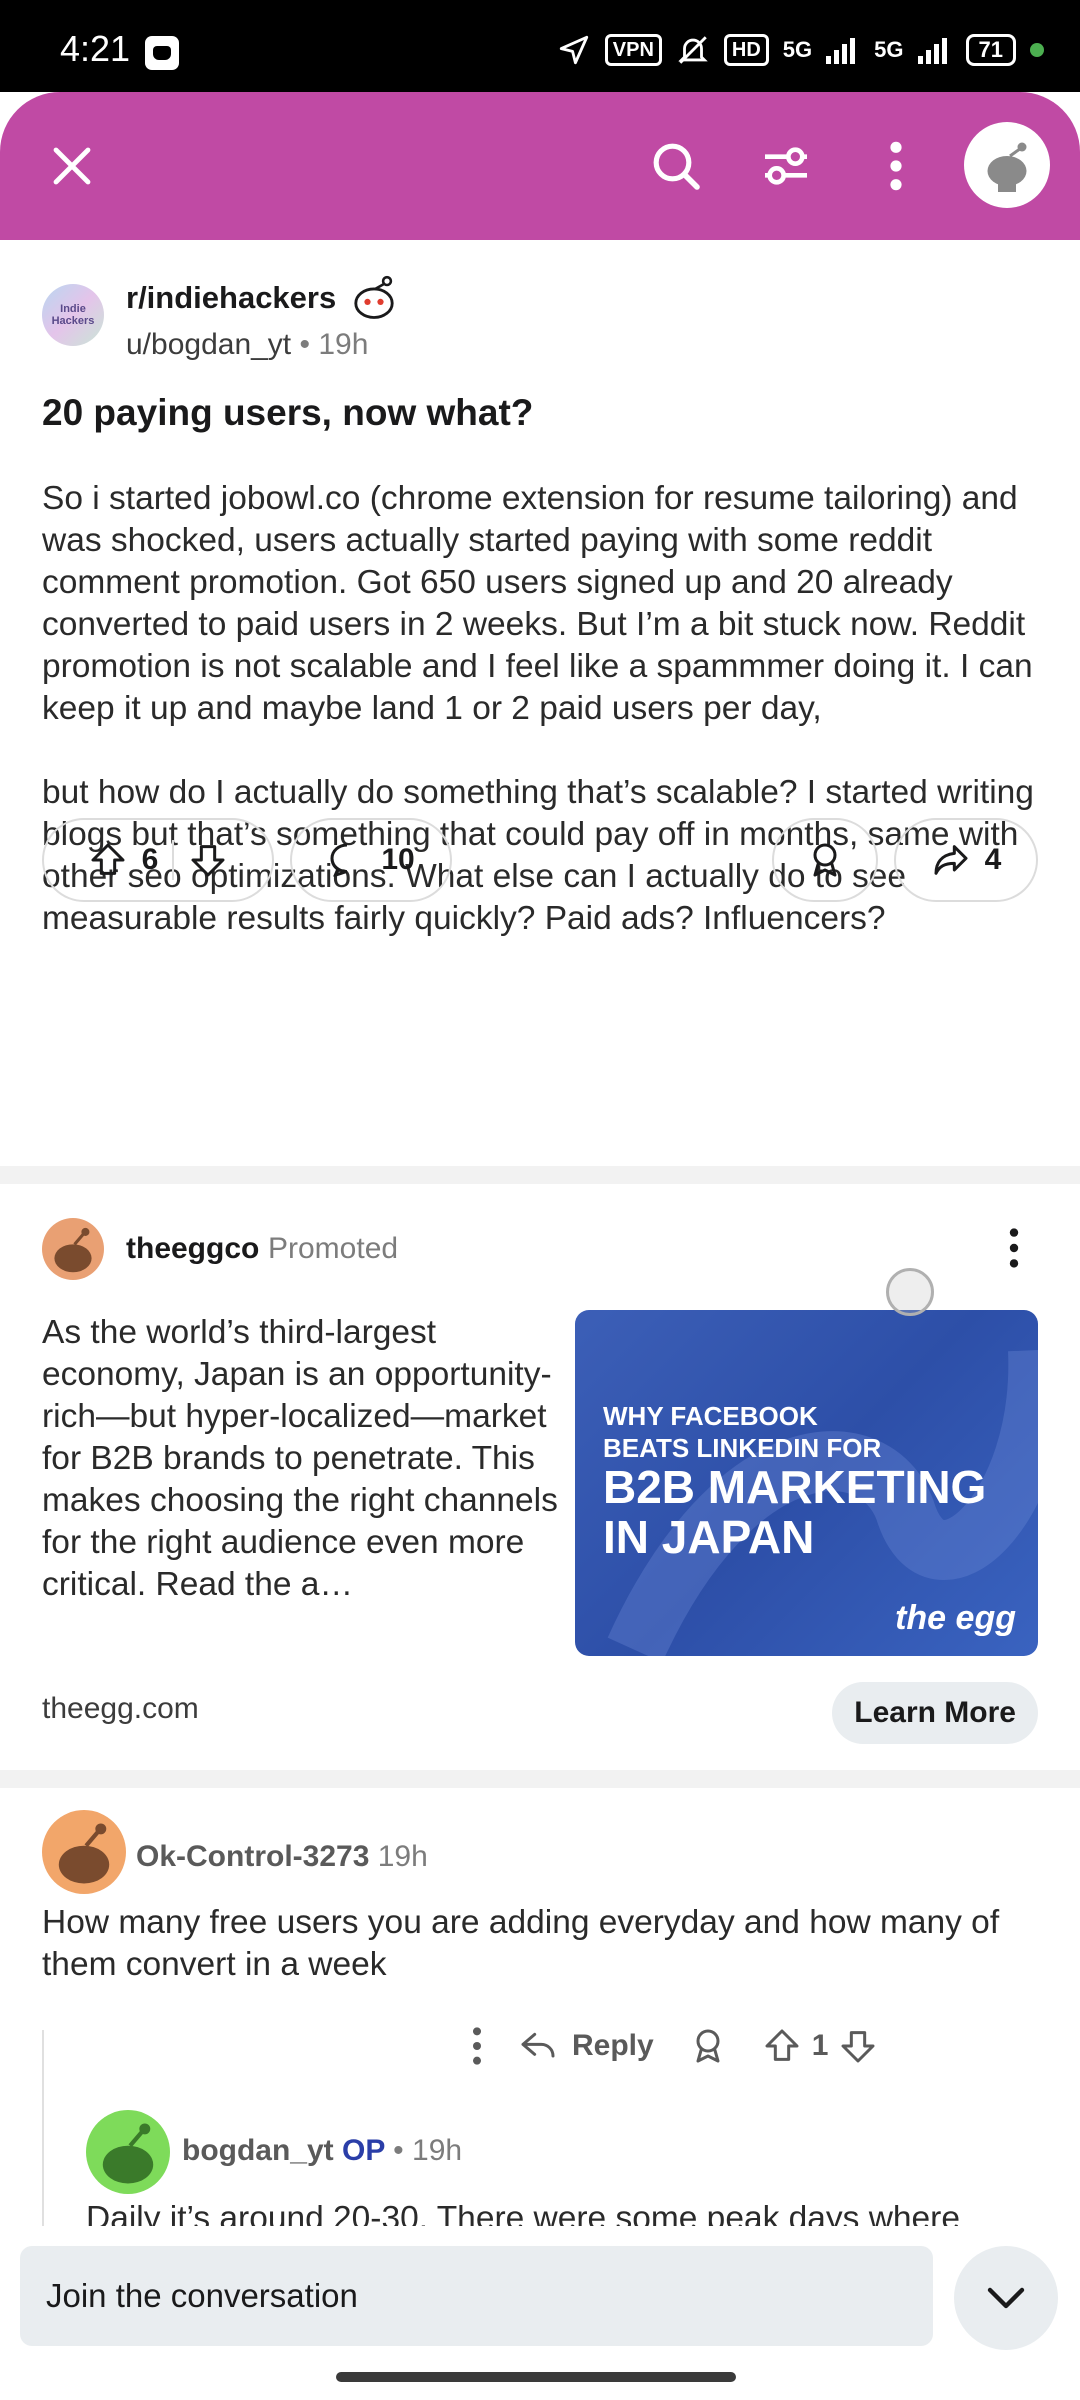 Image resolution: width=1080 pixels, height=2400 pixels. What do you see at coordinates (398, 859) in the screenshot?
I see `comment-count: 10` at bounding box center [398, 859].